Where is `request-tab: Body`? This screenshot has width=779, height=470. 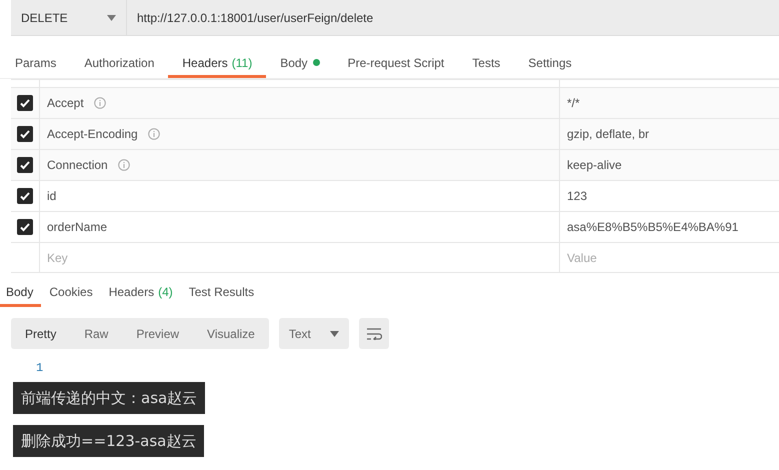 request-tab: Body is located at coordinates (300, 62).